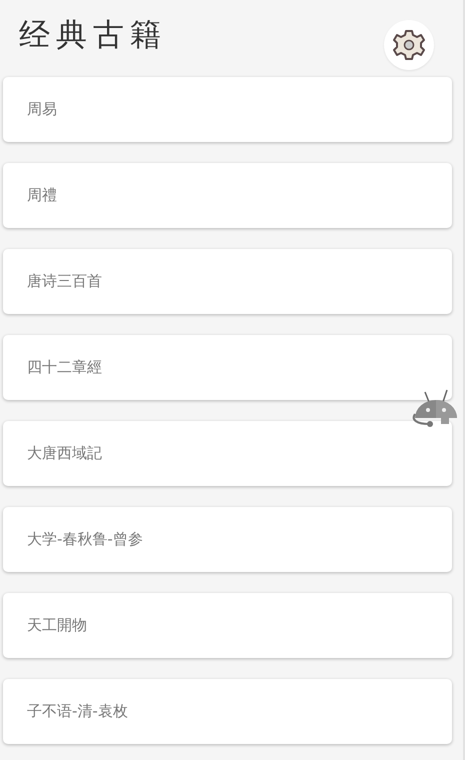 This screenshot has height=760, width=465. Describe the element at coordinates (93, 35) in the screenshot. I see `page-title: 经典古籍` at that location.